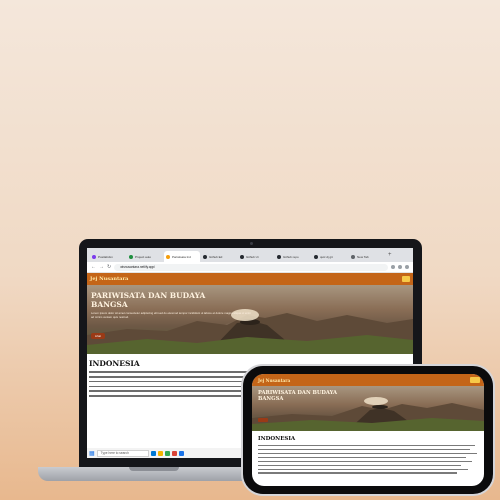 The width and height of the screenshot is (500, 500). I want to click on browser-tab: Postlabdxn, so click(108, 256).